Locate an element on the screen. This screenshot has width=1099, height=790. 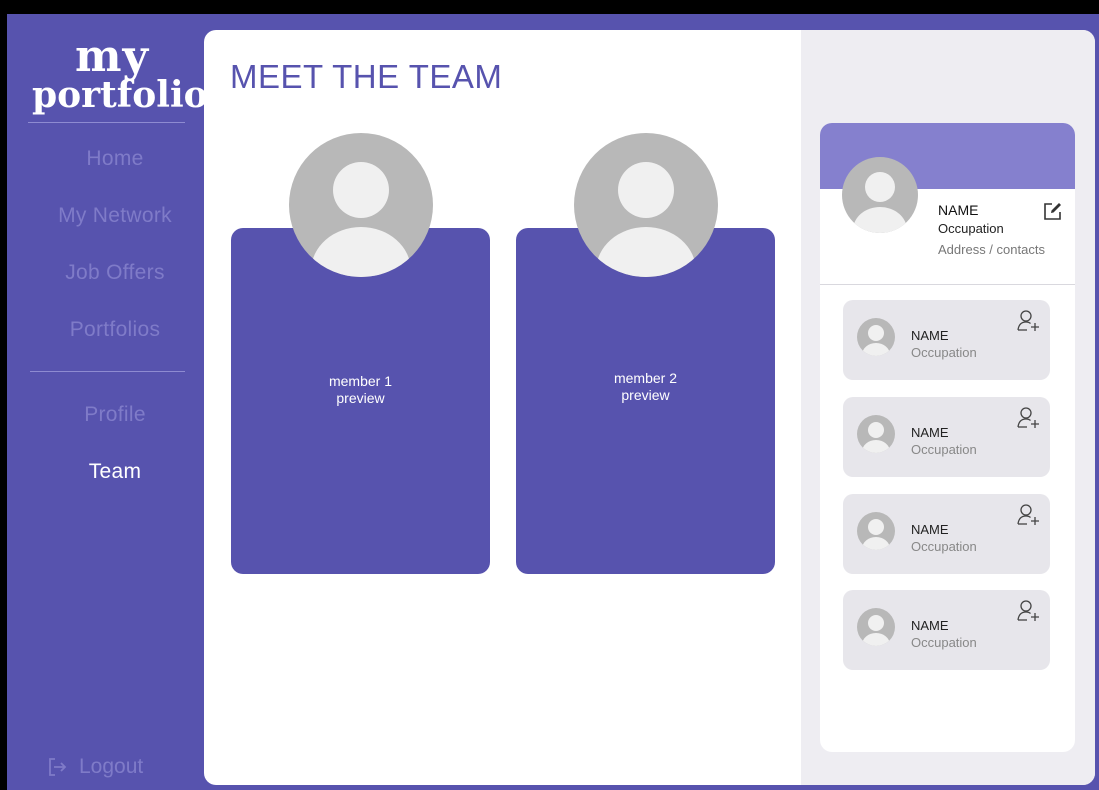
sidebar-item-profile: Profile is located at coordinates (115, 415).